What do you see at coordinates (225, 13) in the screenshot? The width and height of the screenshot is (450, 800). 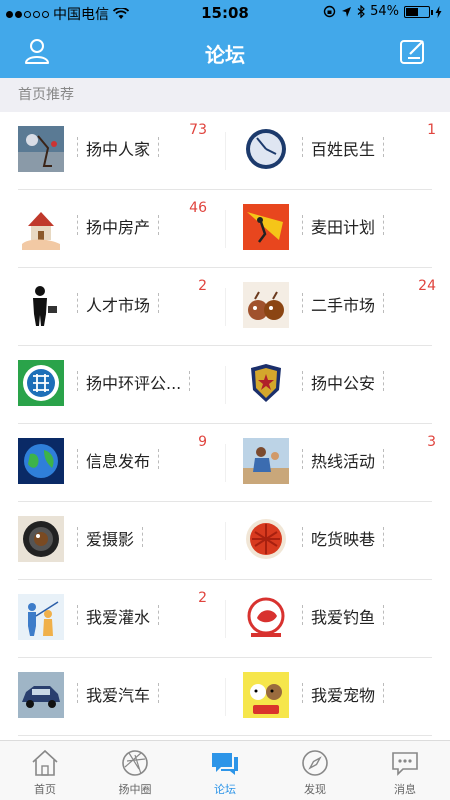 I see `status-bar: 中国电信 15:08 54%` at bounding box center [225, 13].